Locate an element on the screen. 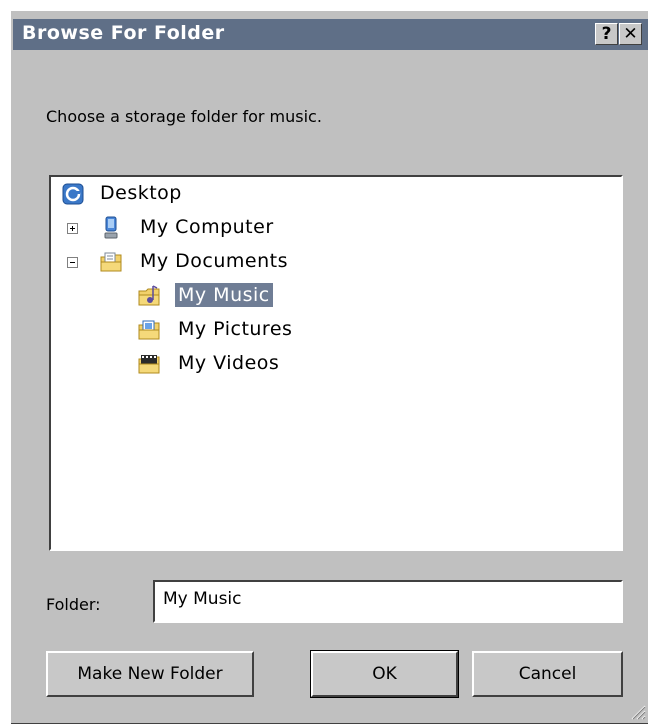 The width and height of the screenshot is (648, 724). close-icon: ✕ is located at coordinates (630, 34).